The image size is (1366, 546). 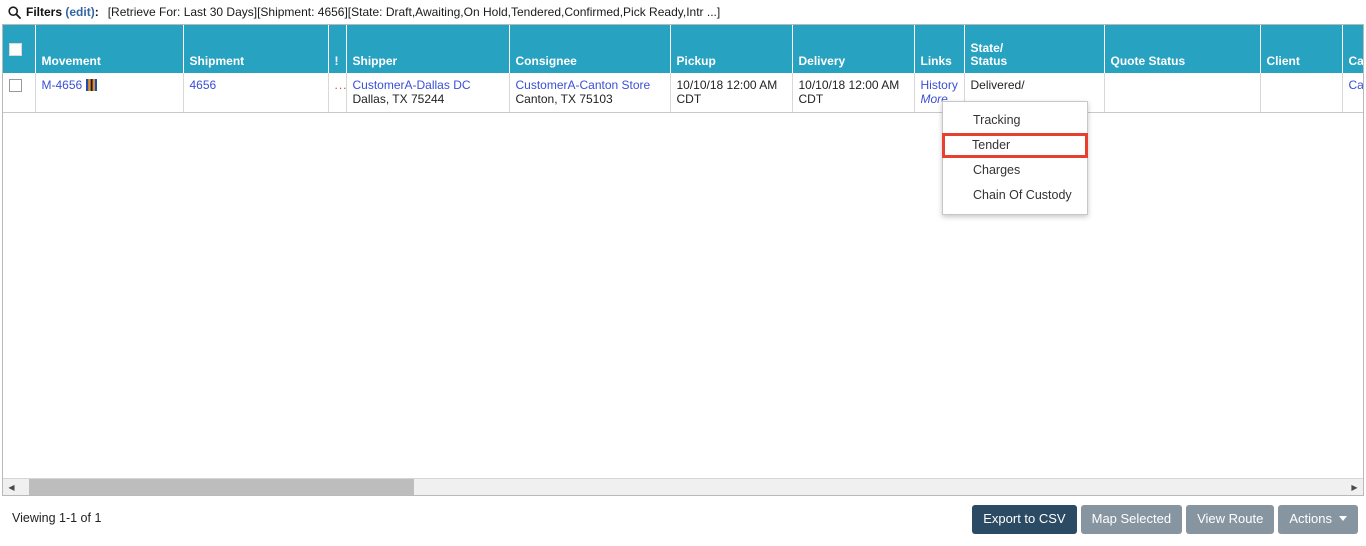 I want to click on column-header-movement: Movement, so click(x=109, y=49).